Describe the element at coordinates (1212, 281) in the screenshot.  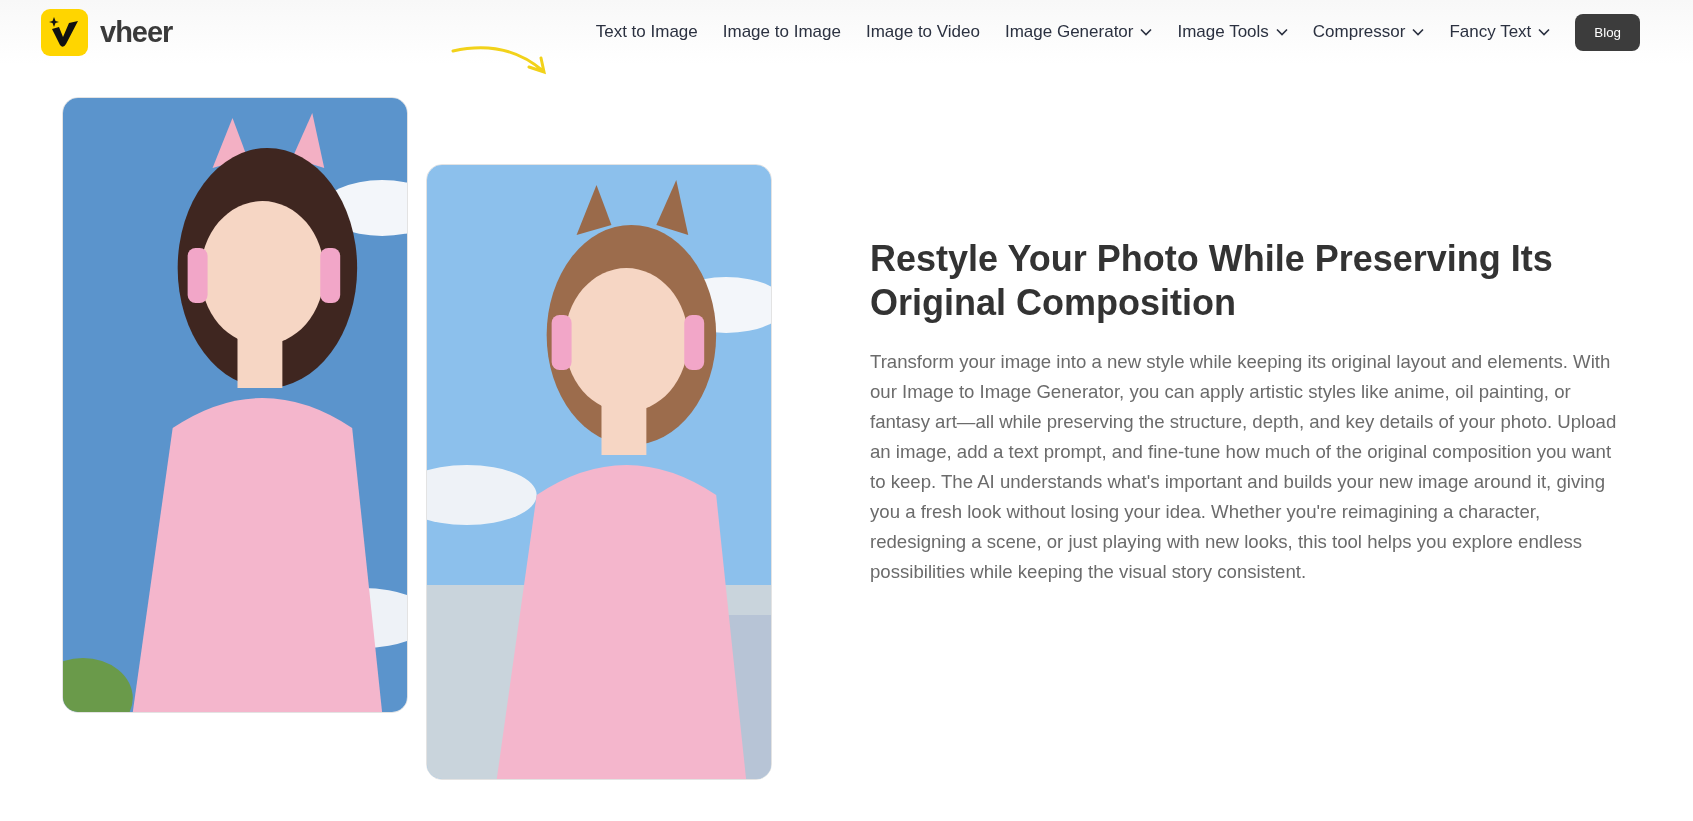
I see `section-heading: Restyle Your Photo While Preserving Its Original Composition` at that location.